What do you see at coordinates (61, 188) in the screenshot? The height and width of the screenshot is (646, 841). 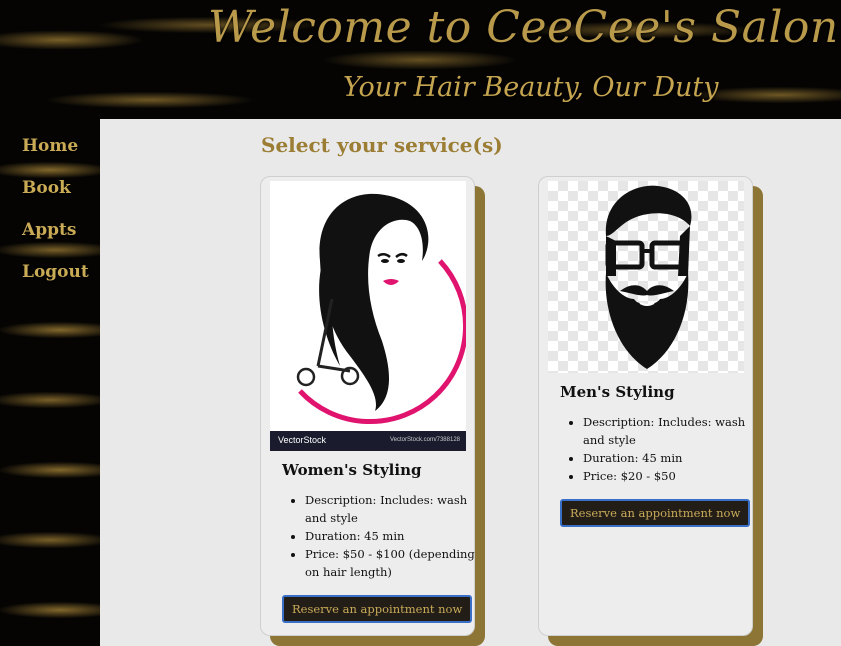 I see `nav-book: Book` at bounding box center [61, 188].